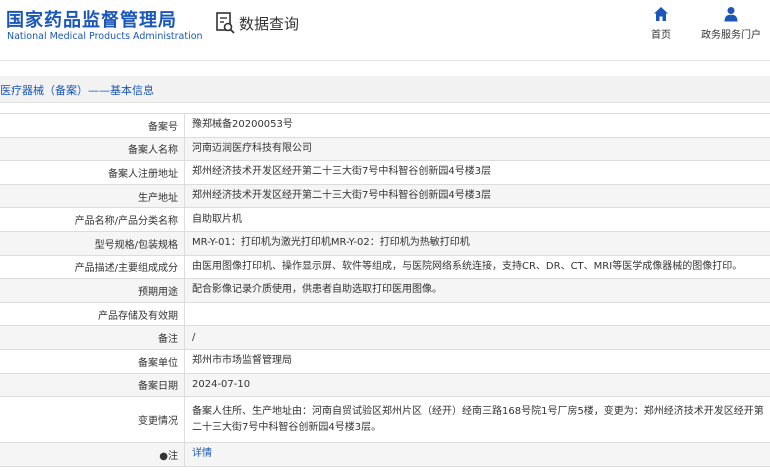 The image size is (770, 472). Describe the element at coordinates (385, 126) in the screenshot. I see `table-row: 备案号 豫郑械备20200053号` at that location.